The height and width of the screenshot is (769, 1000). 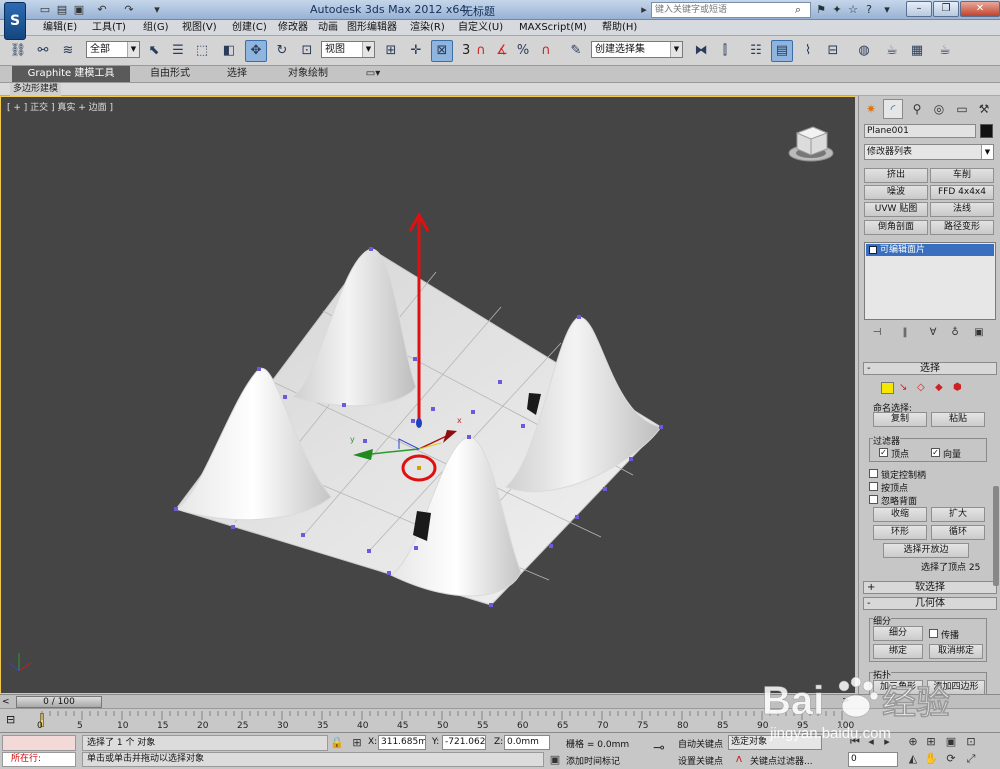 What do you see at coordinates (984, 109) in the screenshot?
I see `utilities-tab-icon: ⚒` at bounding box center [984, 109].